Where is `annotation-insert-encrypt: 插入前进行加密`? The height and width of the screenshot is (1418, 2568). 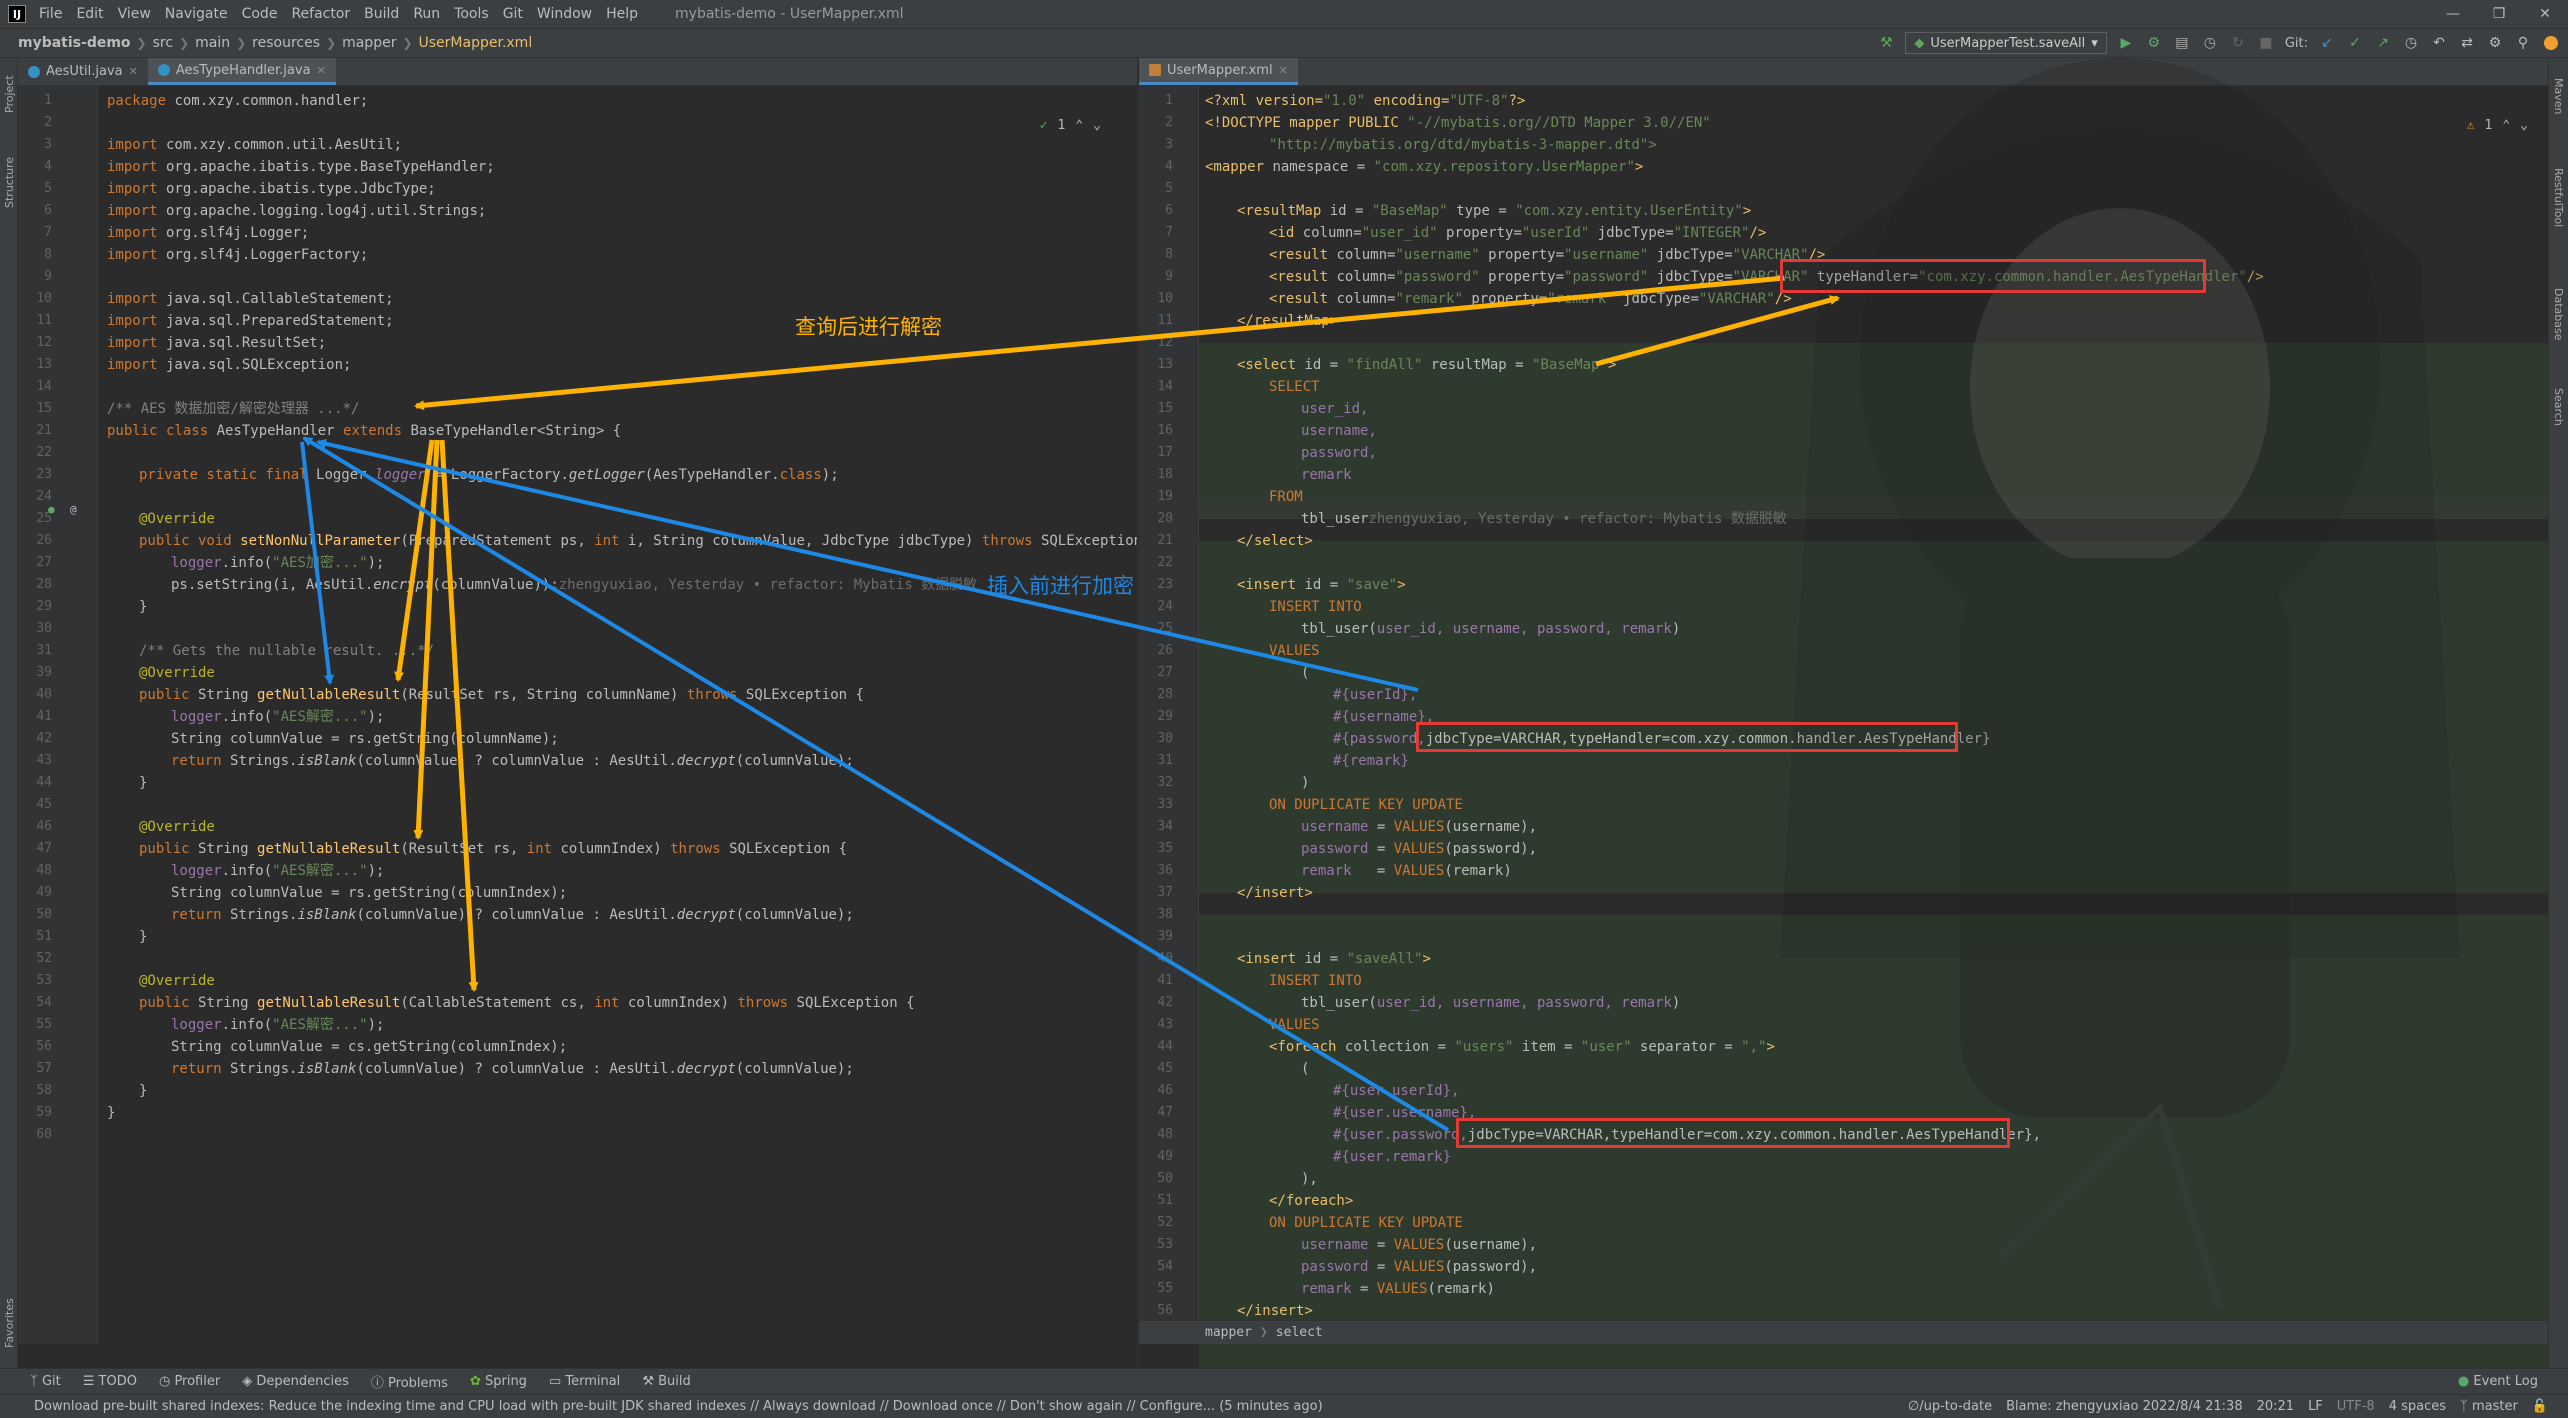
annotation-insert-encrypt: 插入前进行加密 is located at coordinates (1060, 586).